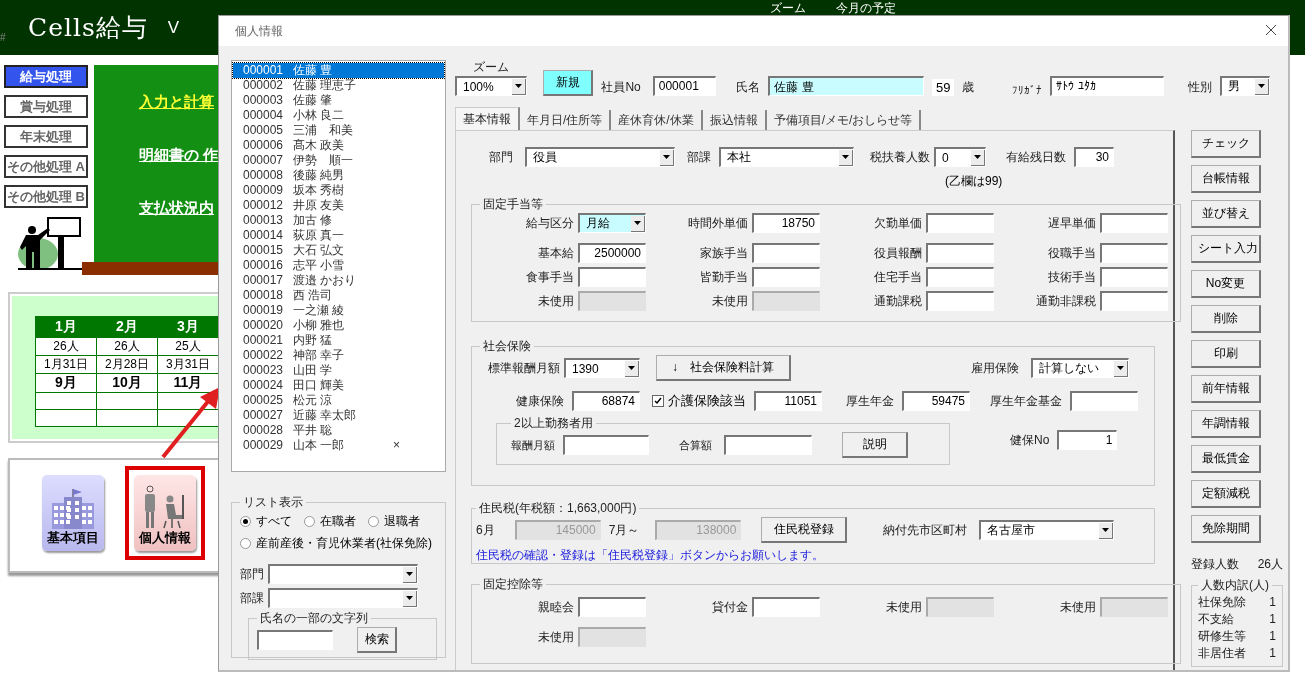 The image size is (1305, 688). Describe the element at coordinates (1107, 86) in the screenshot. I see `input-field: ｻﾄｳ ﾕﾀｶ` at that location.